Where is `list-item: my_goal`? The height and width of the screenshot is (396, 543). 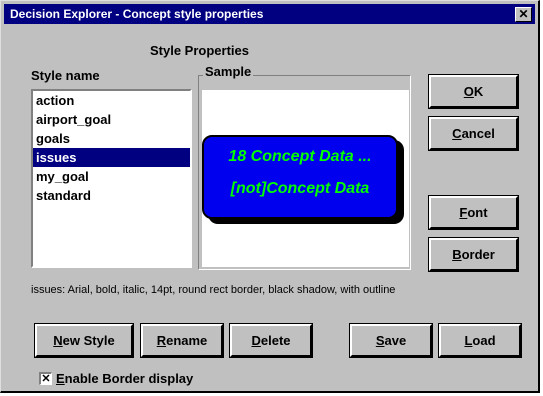 list-item: my_goal is located at coordinates (111, 176).